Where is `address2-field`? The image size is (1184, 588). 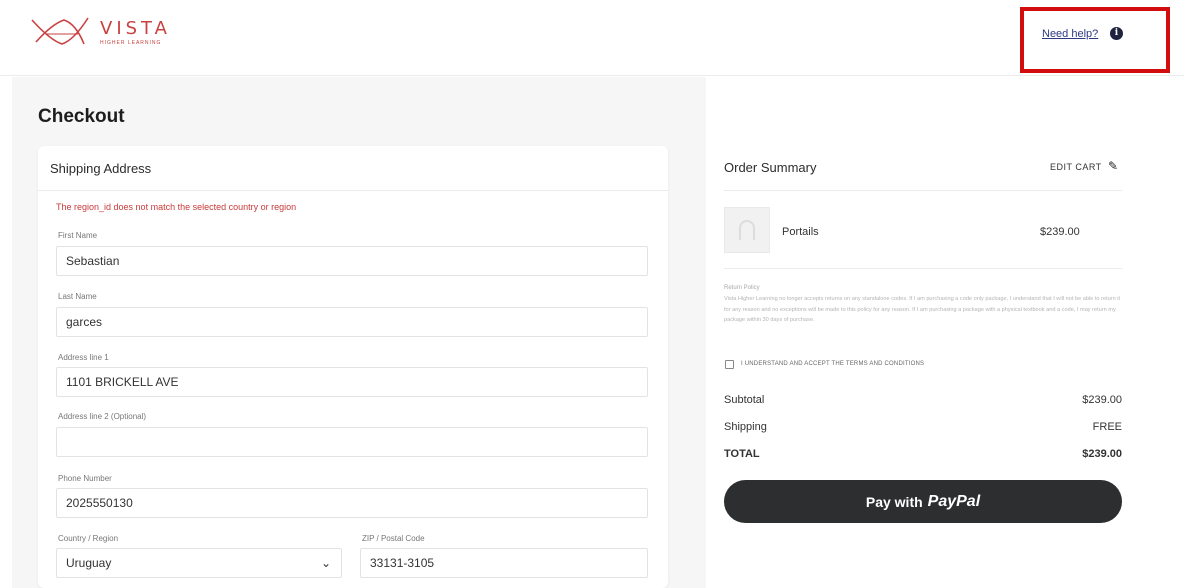 address2-field is located at coordinates (352, 442).